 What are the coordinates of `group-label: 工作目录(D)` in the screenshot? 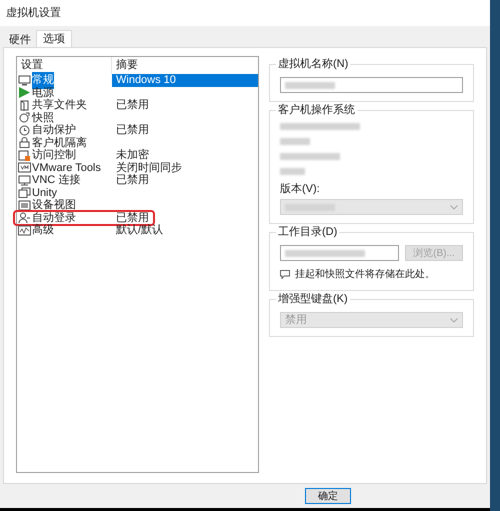 It's located at (308, 232).